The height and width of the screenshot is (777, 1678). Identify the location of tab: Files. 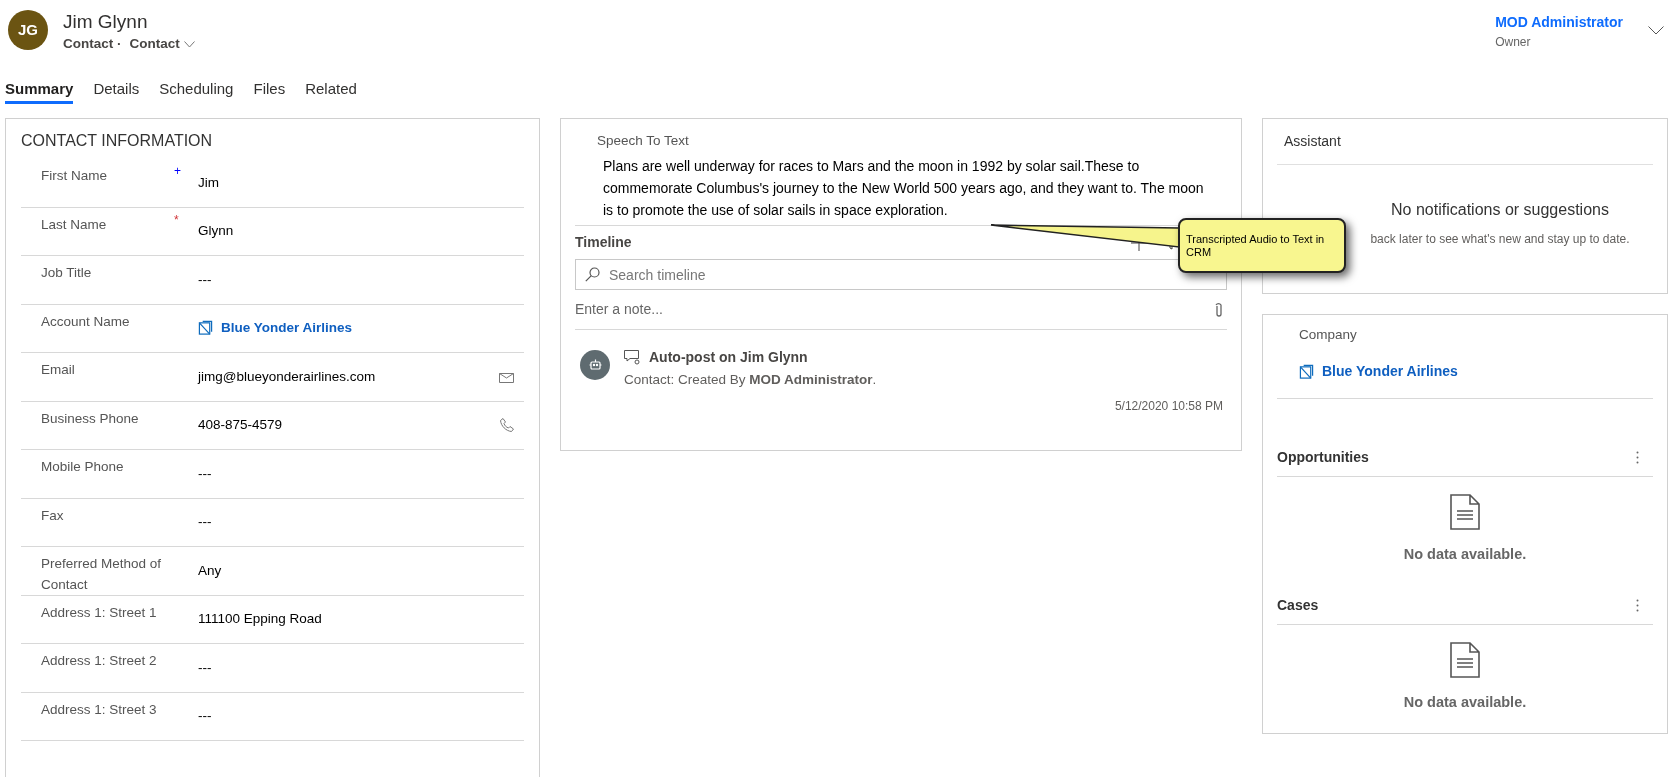
(269, 91).